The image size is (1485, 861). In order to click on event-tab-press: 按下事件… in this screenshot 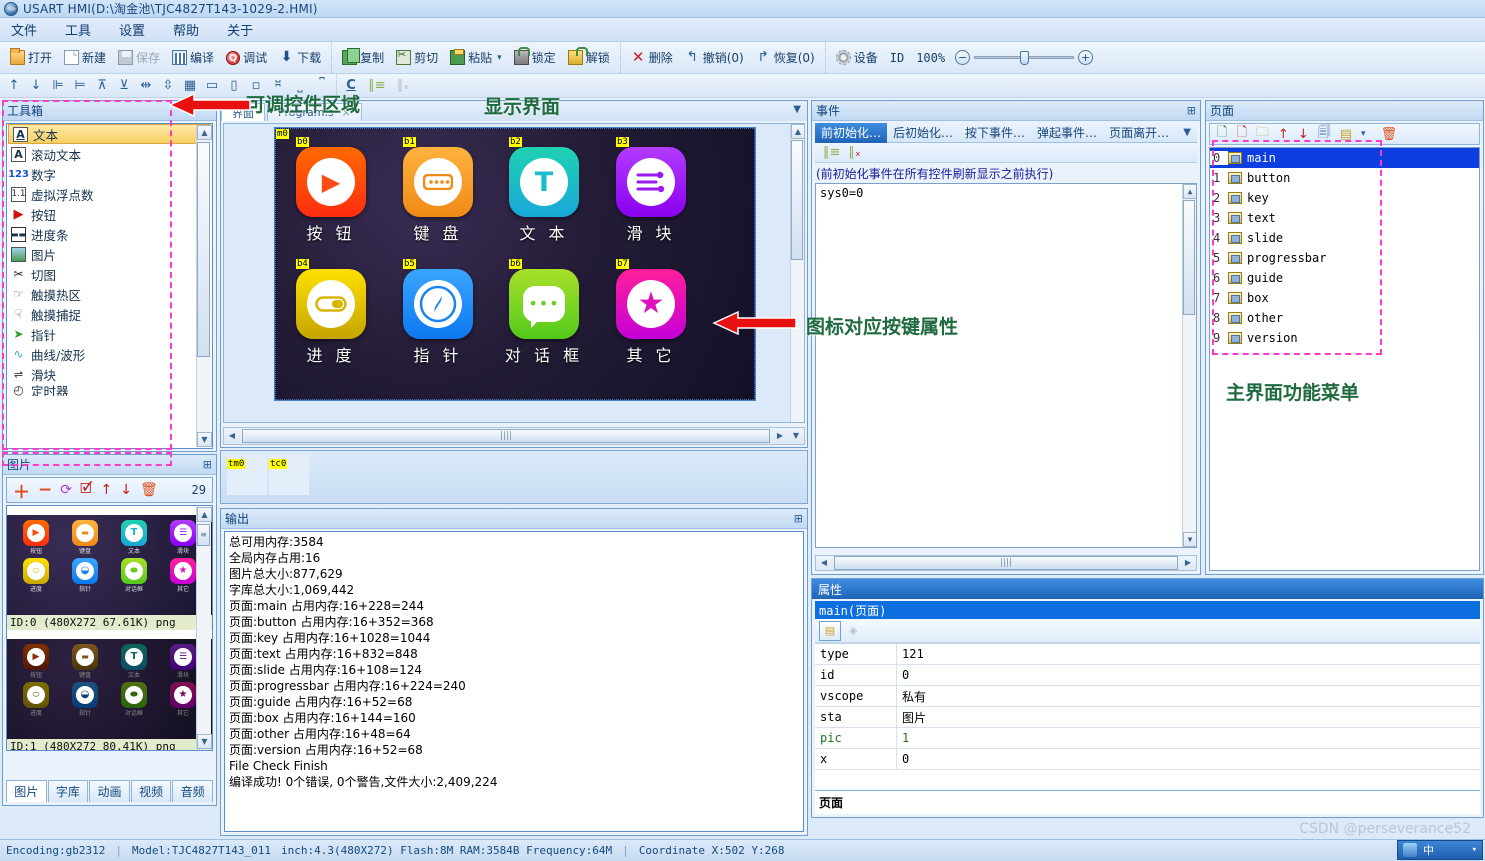, I will do `click(995, 133)`.